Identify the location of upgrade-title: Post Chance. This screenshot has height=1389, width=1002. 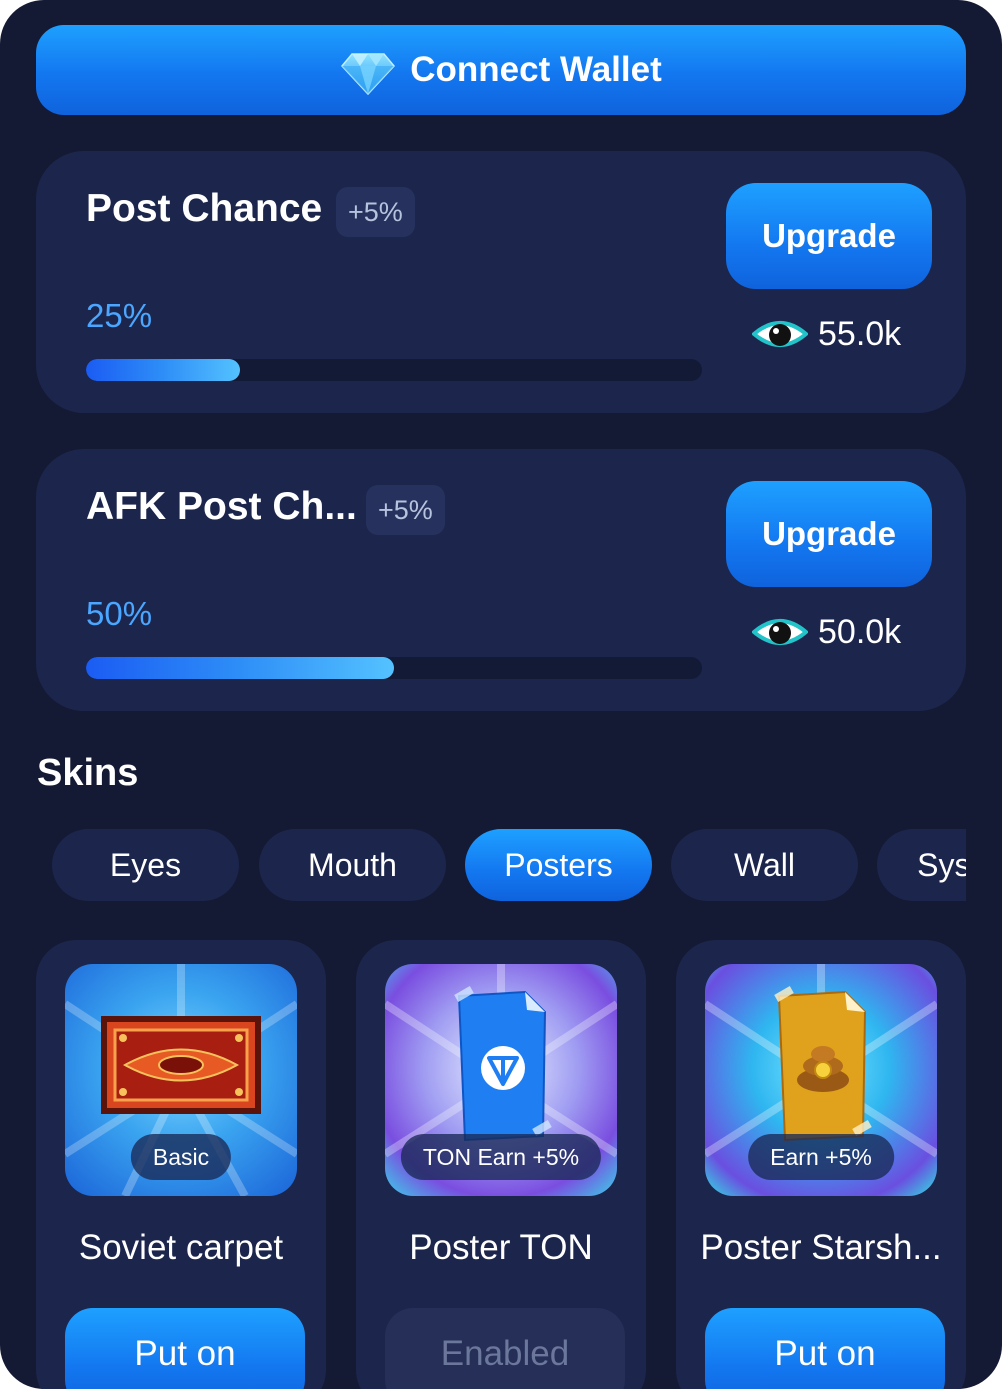
(204, 208).